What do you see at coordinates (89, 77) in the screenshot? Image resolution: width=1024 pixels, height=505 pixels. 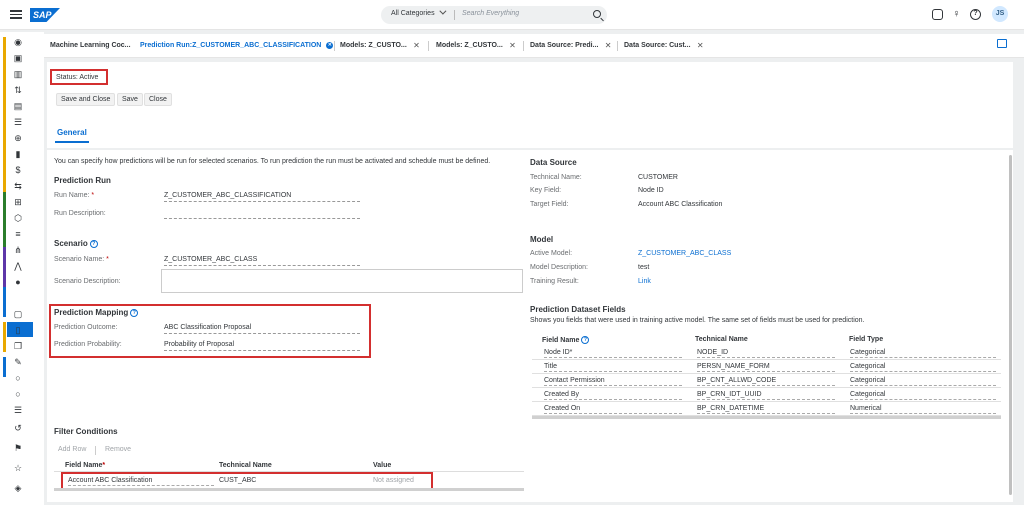 I see `status-value: Active` at bounding box center [89, 77].